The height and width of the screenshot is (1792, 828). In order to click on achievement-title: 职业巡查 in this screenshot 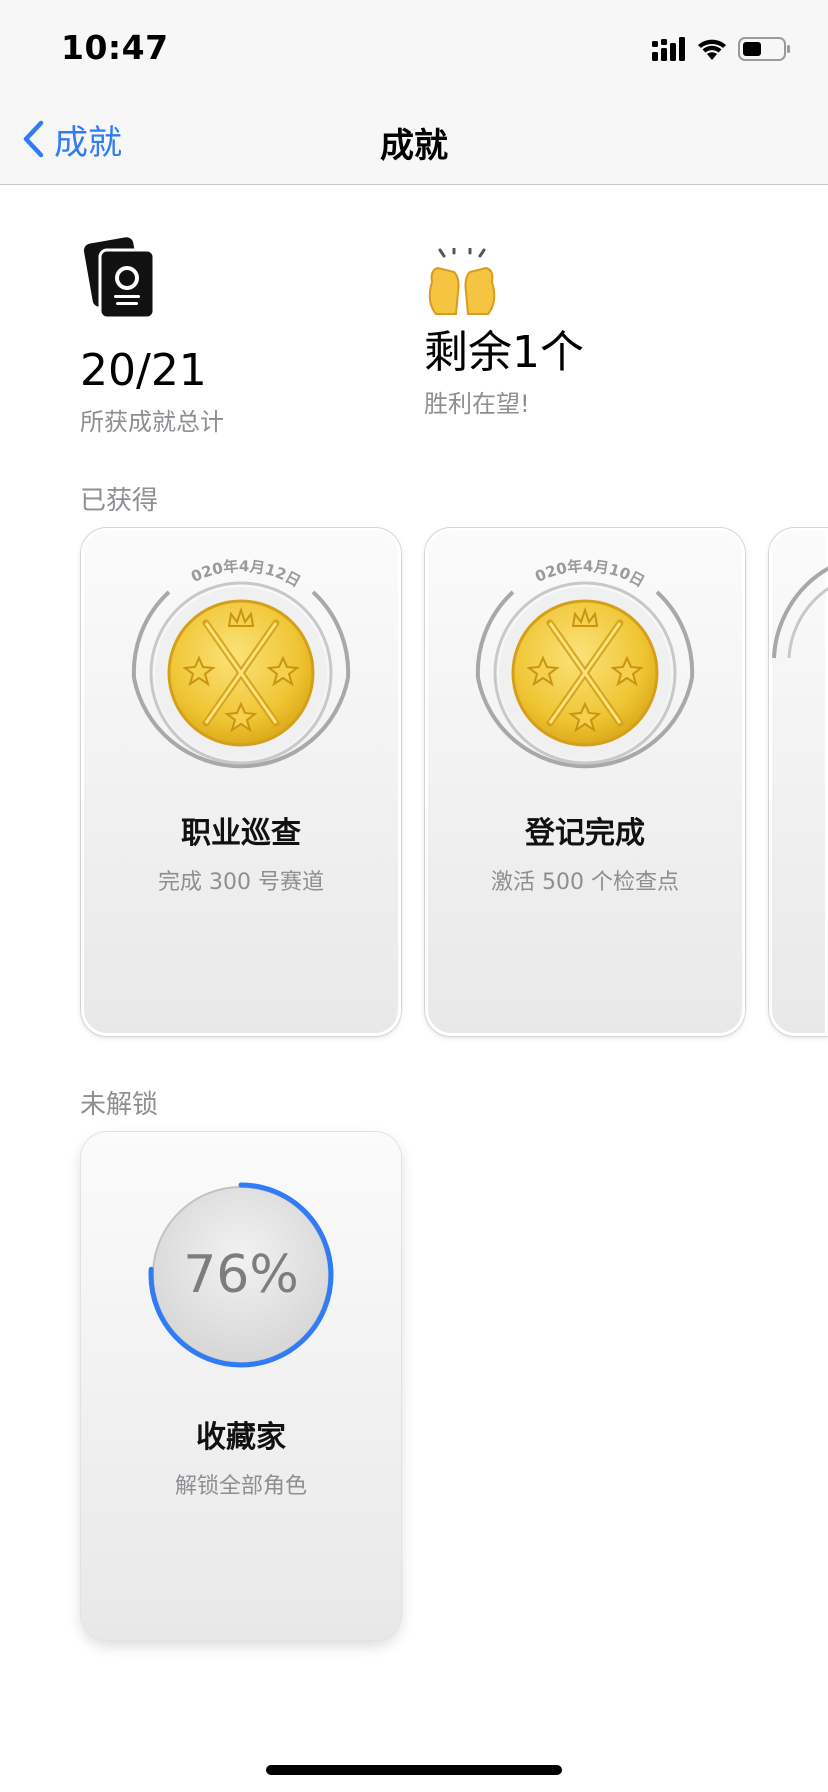, I will do `click(241, 833)`.